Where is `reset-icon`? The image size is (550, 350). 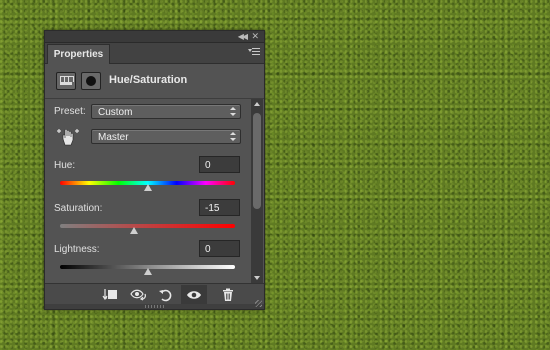 reset-icon is located at coordinates (165, 295).